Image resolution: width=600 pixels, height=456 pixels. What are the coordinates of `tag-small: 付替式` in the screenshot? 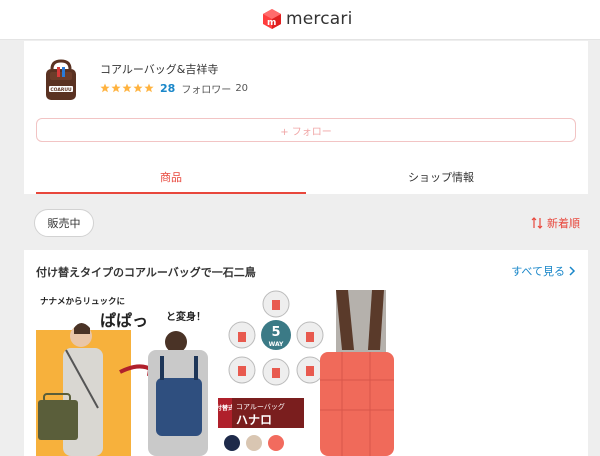 It's located at (225, 408).